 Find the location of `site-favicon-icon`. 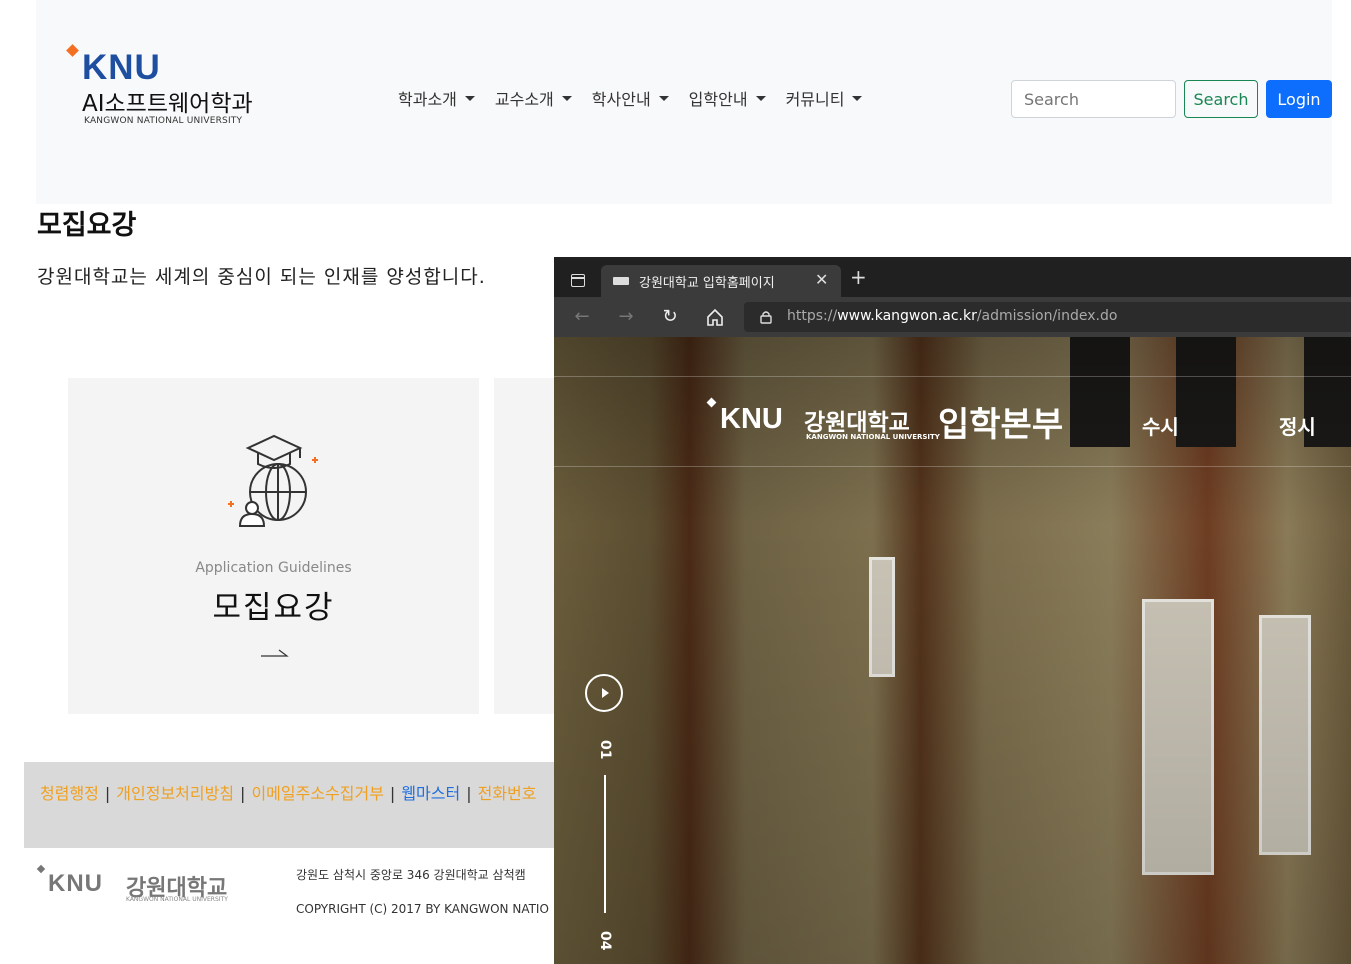

site-favicon-icon is located at coordinates (621, 281).